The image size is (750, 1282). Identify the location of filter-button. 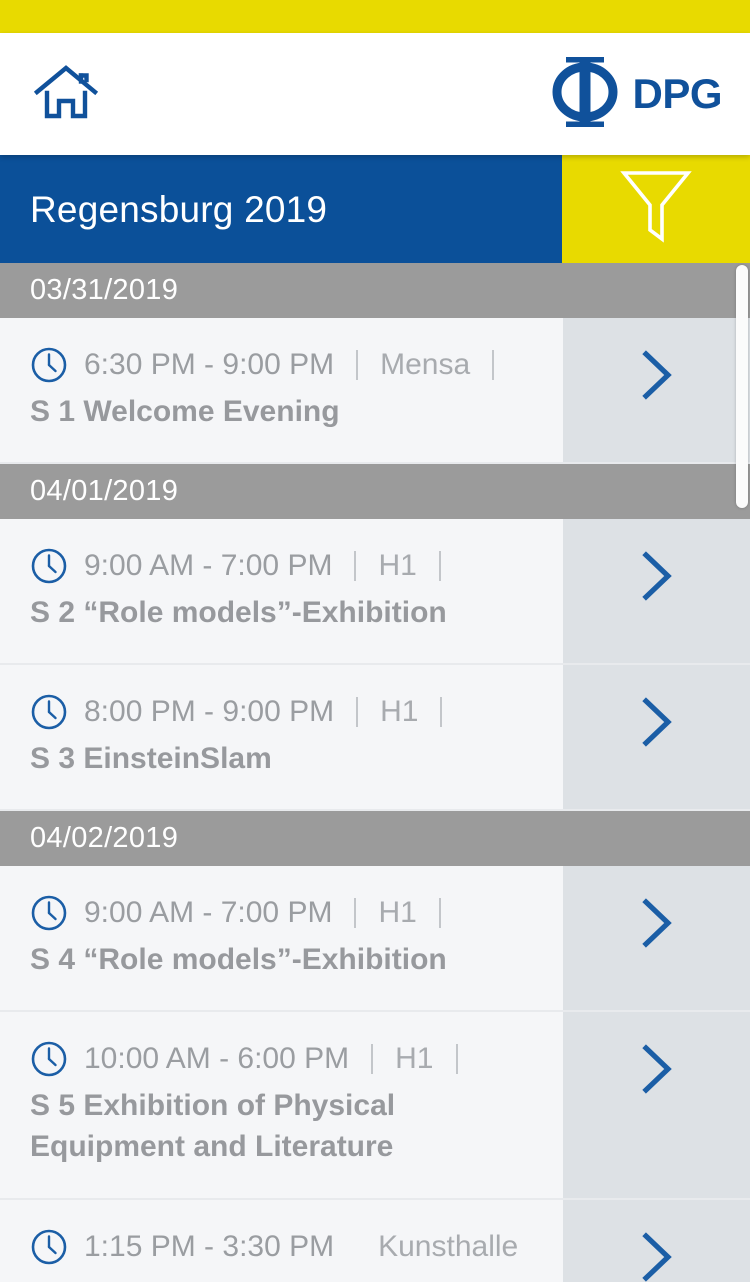
(656, 209).